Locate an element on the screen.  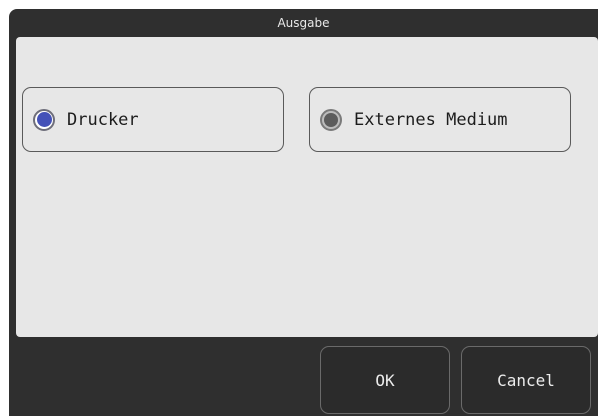
option-external-medium: Externes Medium is located at coordinates (440, 119).